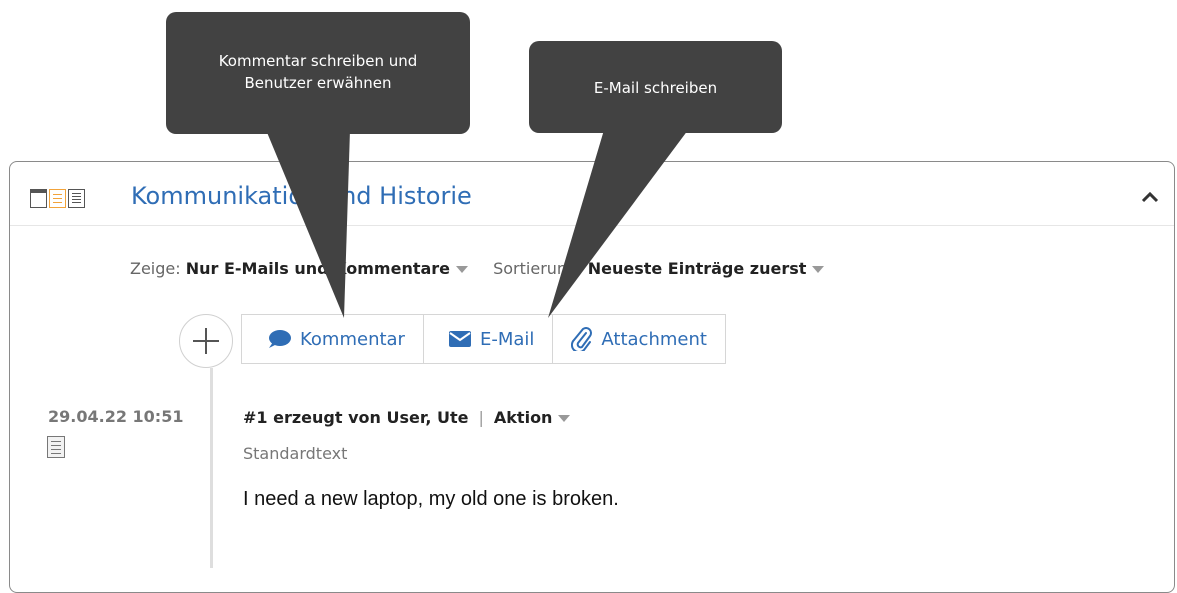  What do you see at coordinates (318, 83) in the screenshot?
I see `comment-tooltip-line2: Benutzer erwähnen` at bounding box center [318, 83].